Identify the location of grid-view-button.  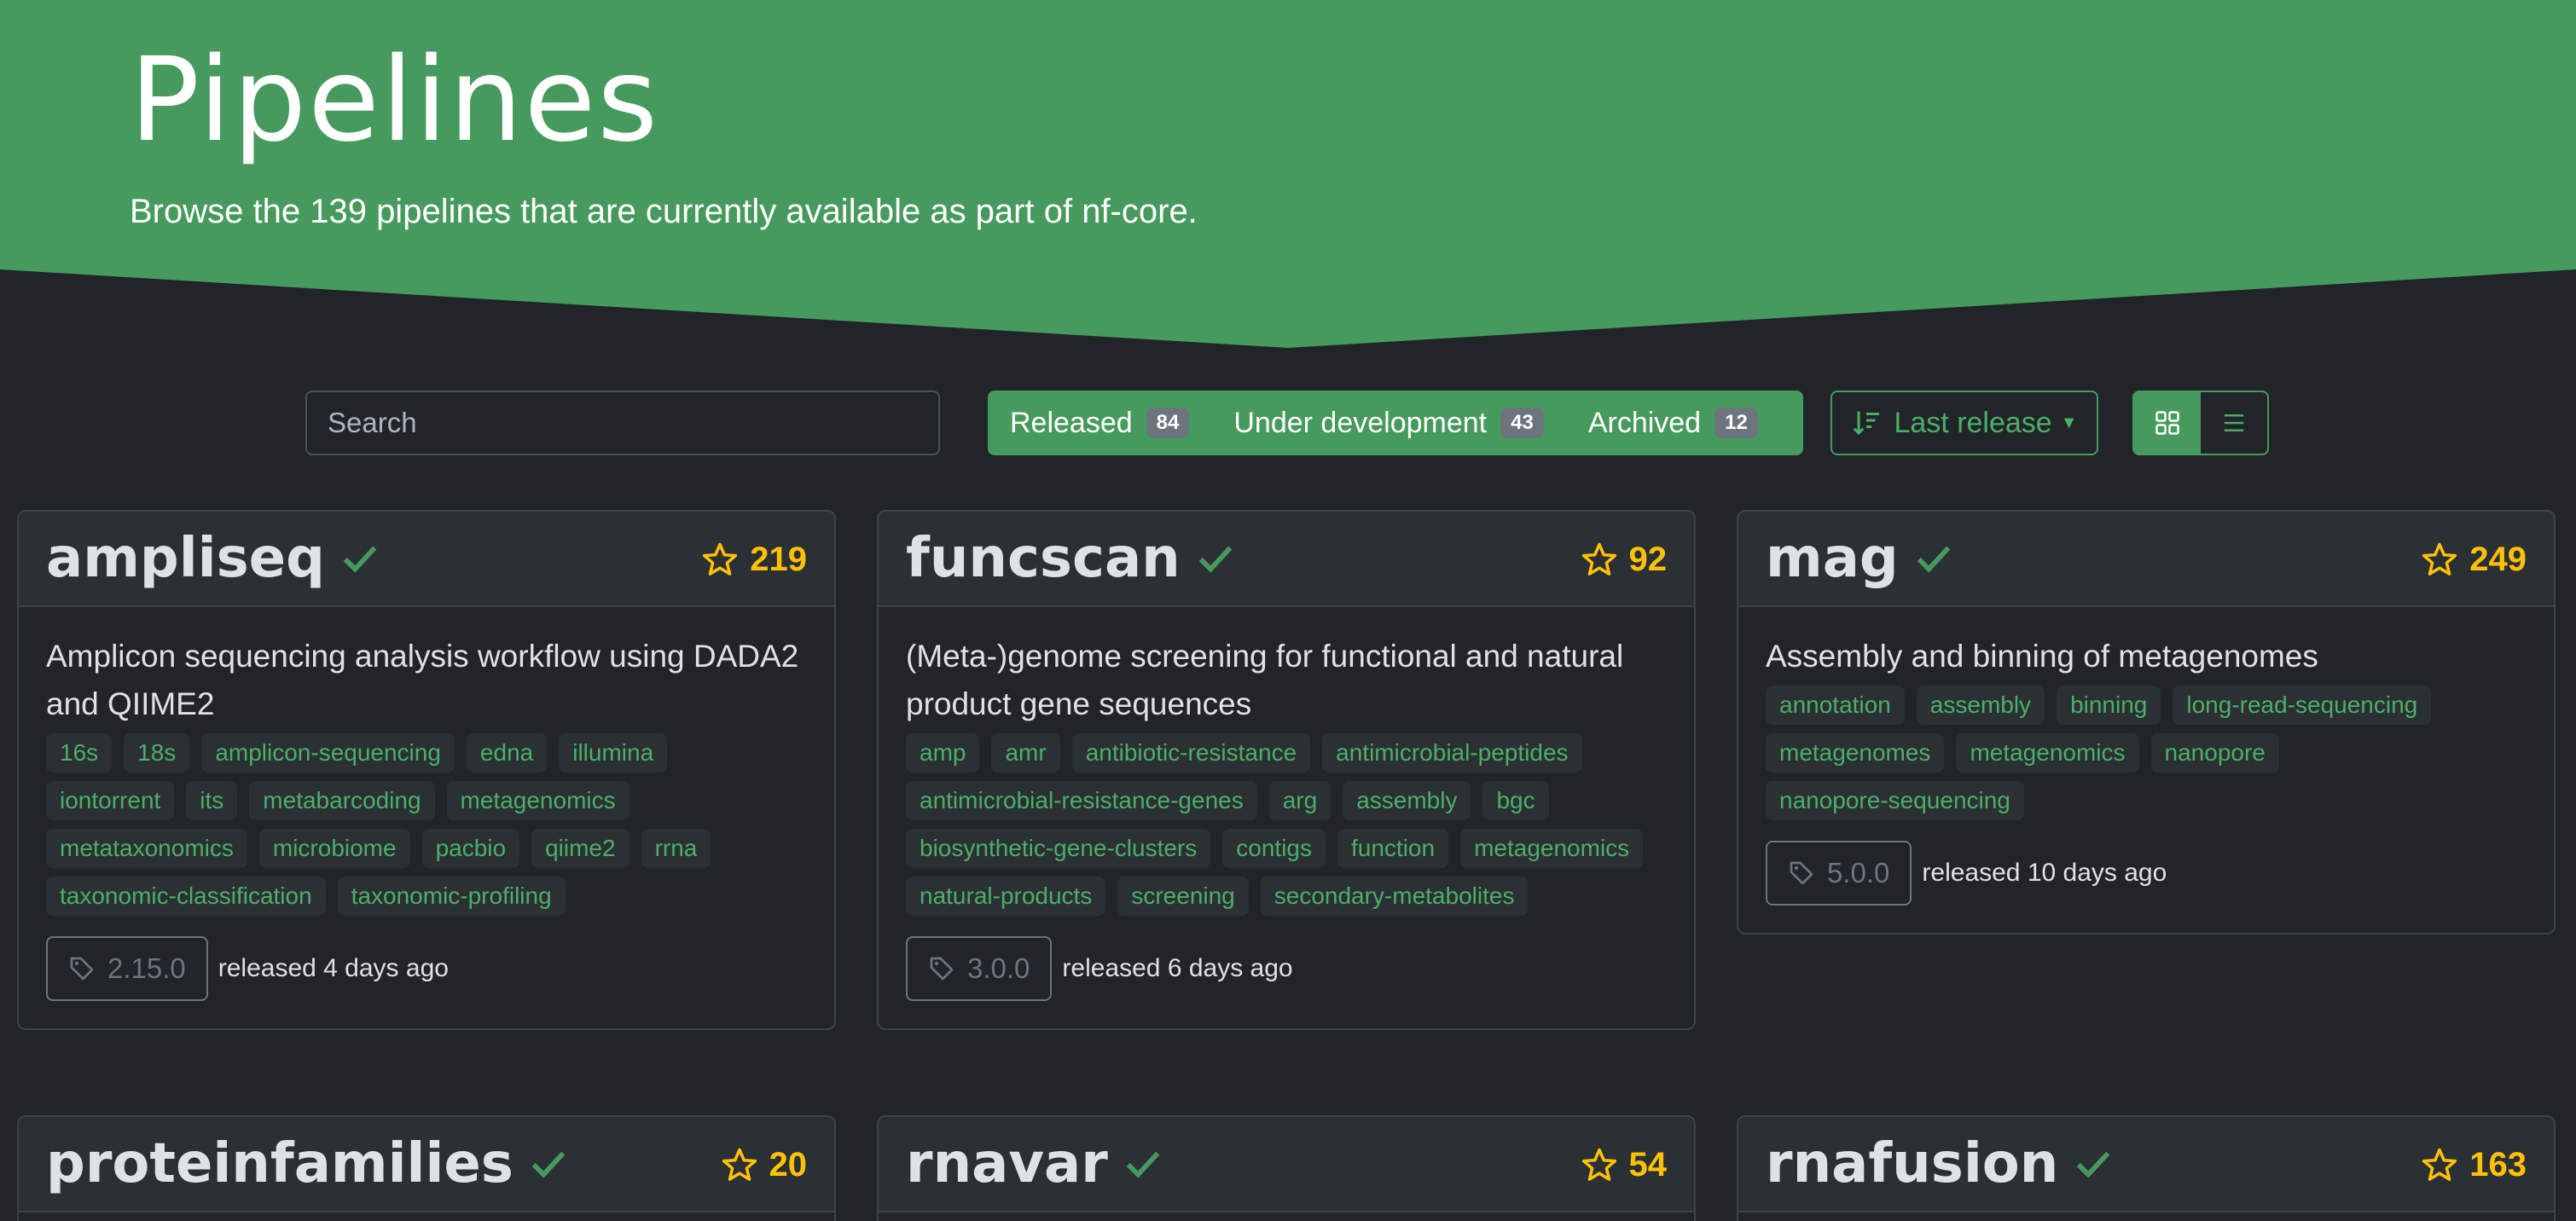
(2167, 423).